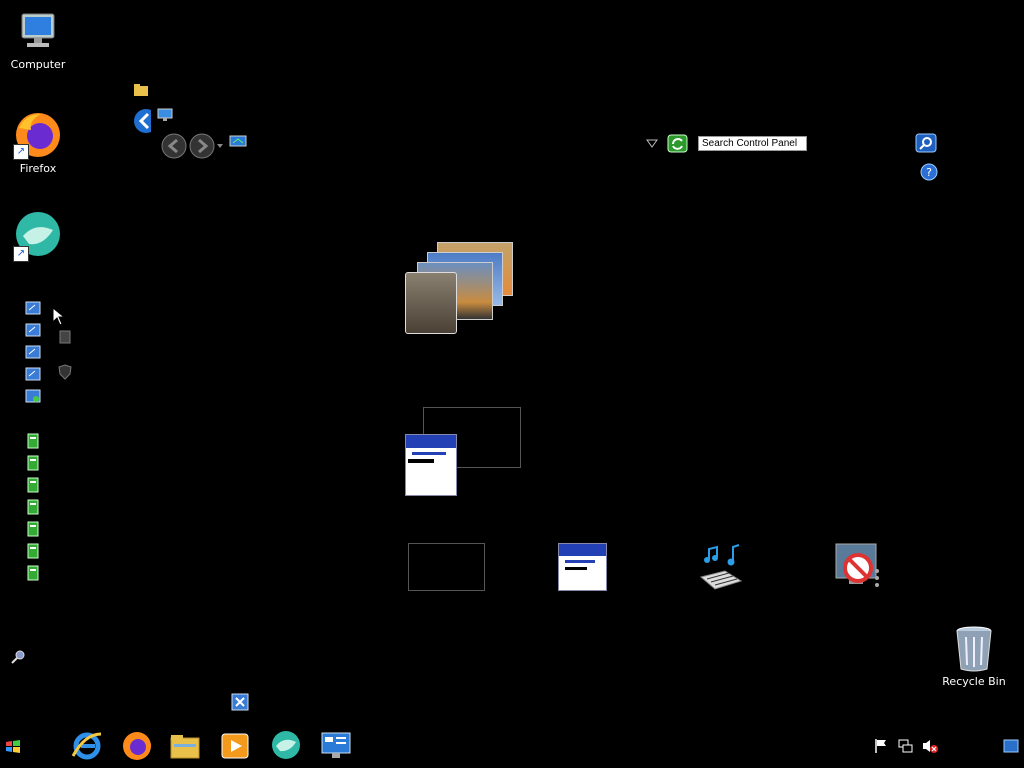 The image size is (1024, 768). What do you see at coordinates (38, 168) in the screenshot?
I see `firefox-label: Firefox` at bounding box center [38, 168].